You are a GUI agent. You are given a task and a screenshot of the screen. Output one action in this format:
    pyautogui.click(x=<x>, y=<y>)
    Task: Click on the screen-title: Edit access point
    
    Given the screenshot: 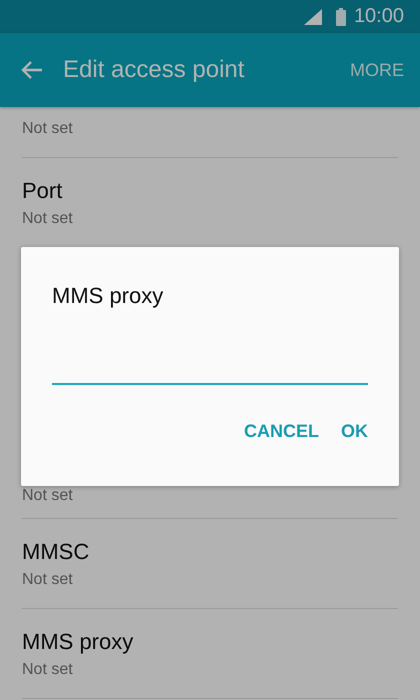 What is the action you would take?
    pyautogui.click(x=154, y=70)
    